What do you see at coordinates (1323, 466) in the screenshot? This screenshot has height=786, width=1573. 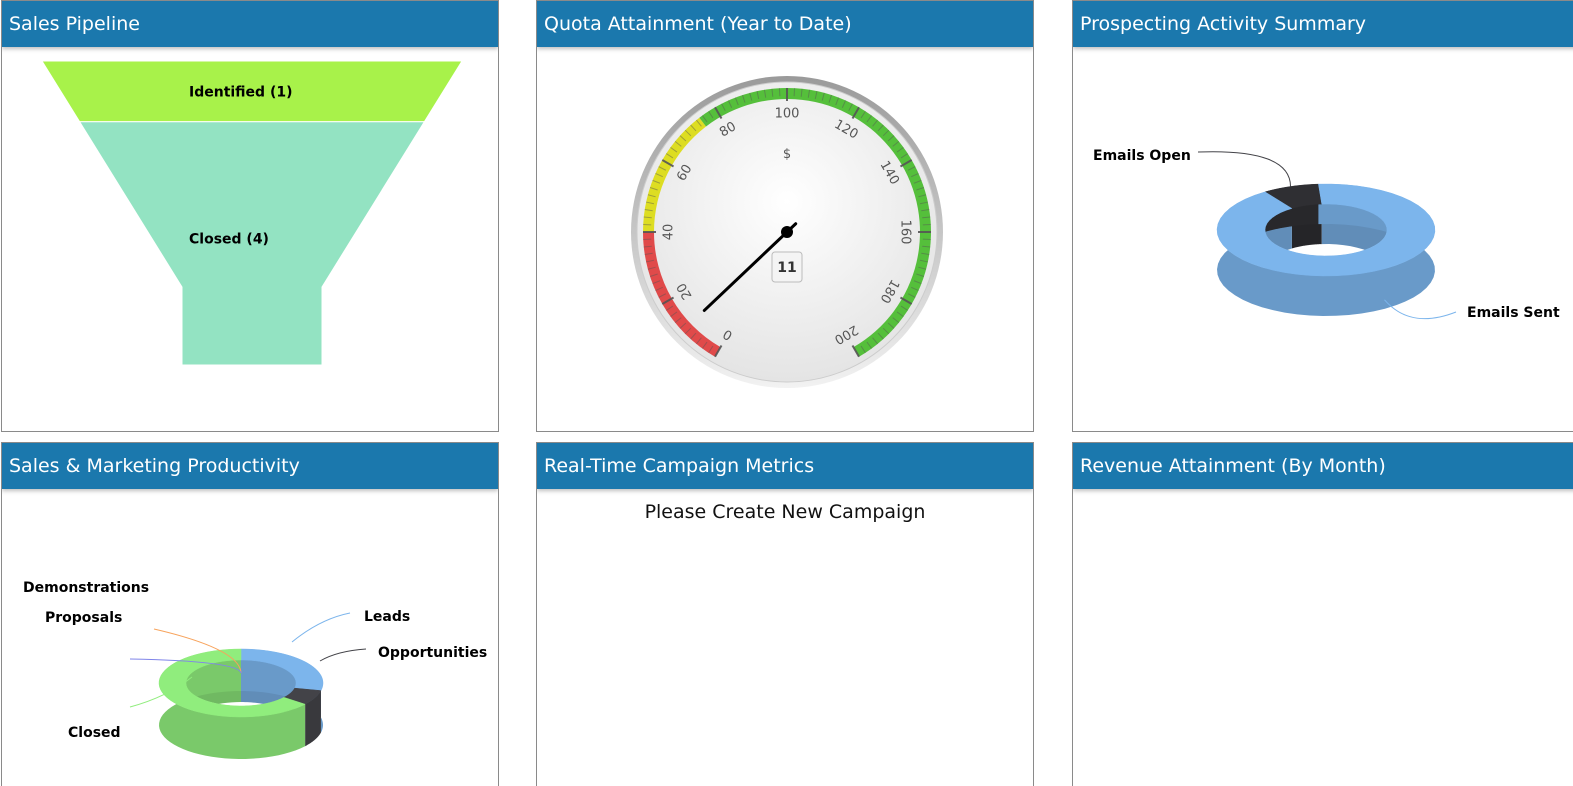 I see `panel-title: Revenue Attainment (By Month)` at bounding box center [1323, 466].